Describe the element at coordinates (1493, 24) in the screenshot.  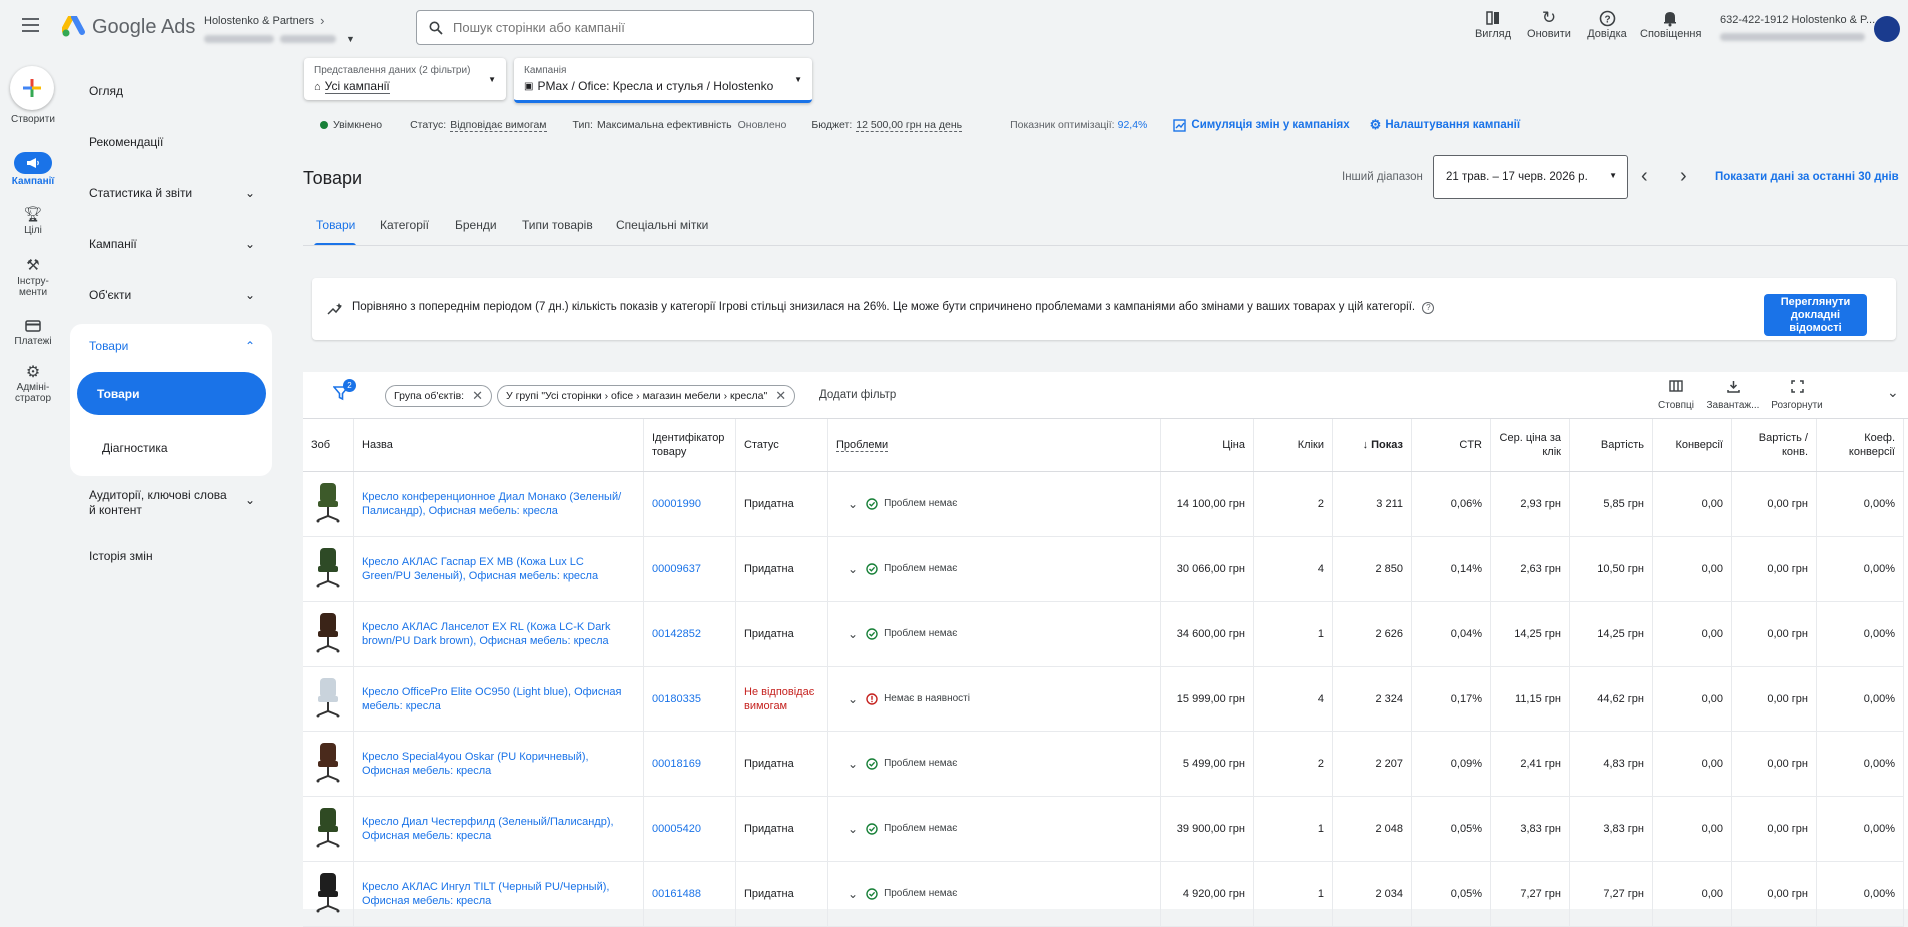
I see `view-button: Вигляд` at that location.